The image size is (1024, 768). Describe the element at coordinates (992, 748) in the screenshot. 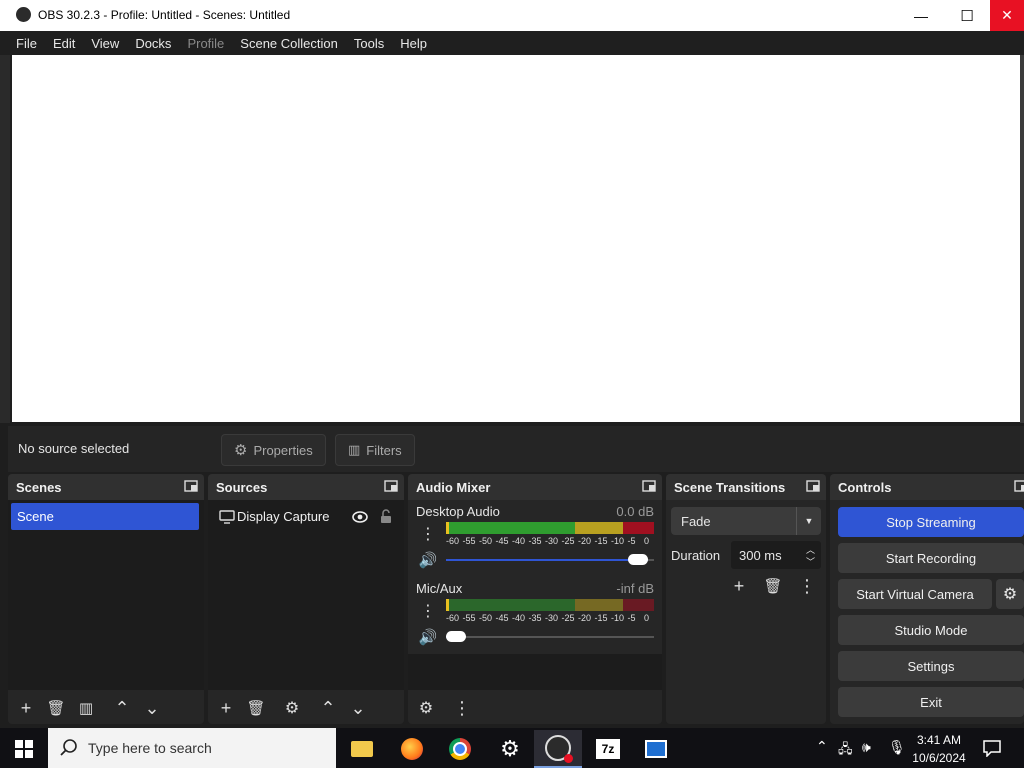

I see `notifications-icon` at that location.